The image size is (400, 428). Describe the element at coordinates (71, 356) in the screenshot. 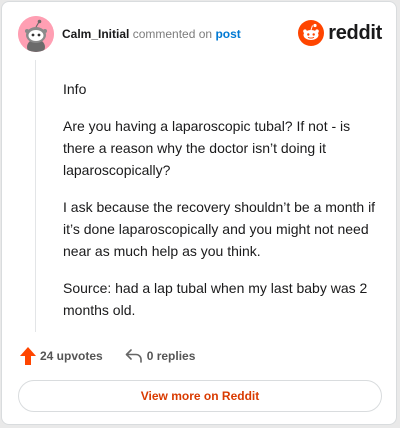

I see `upvote-count: 24 upvotes` at that location.